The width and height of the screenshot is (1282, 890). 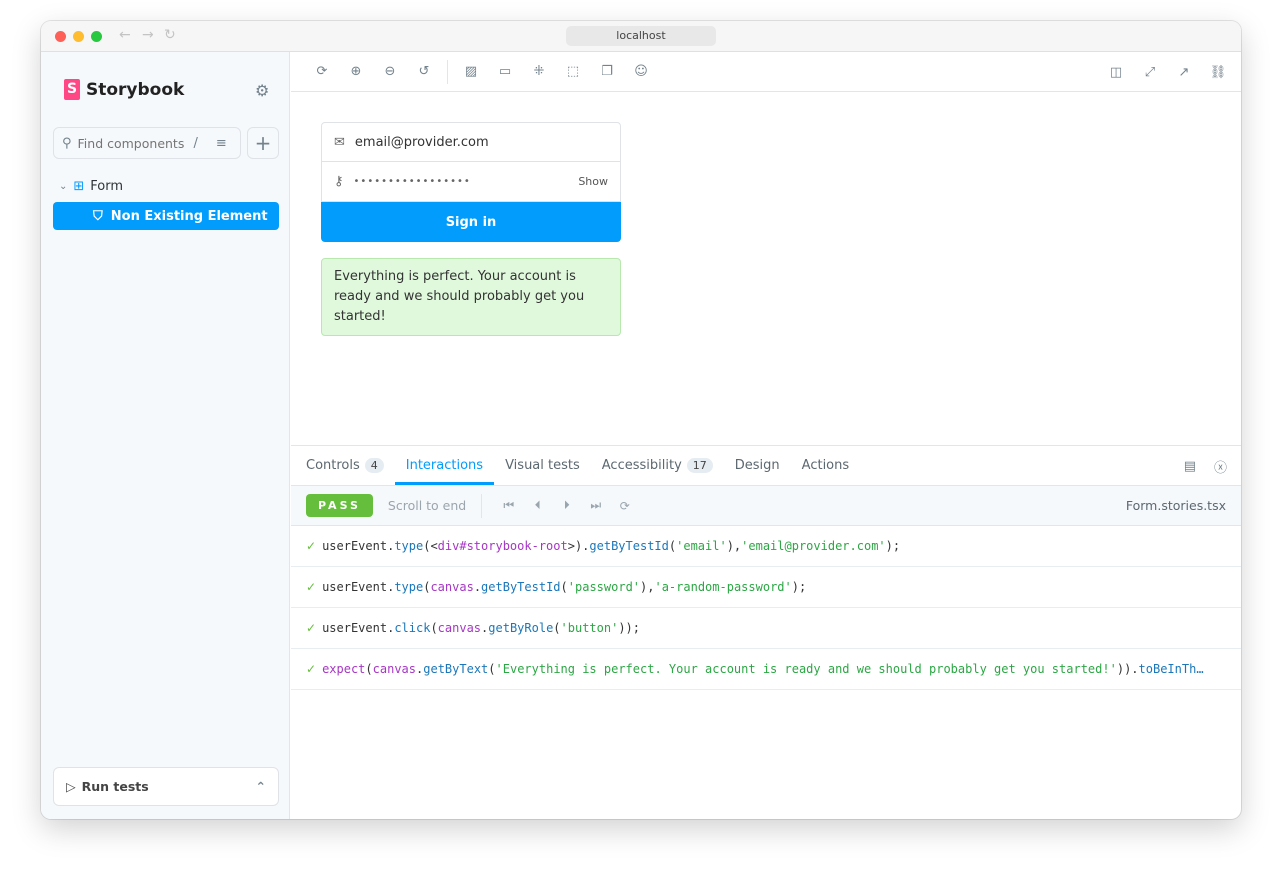 What do you see at coordinates (699, 465) in the screenshot?
I see `count-badge: 17` at bounding box center [699, 465].